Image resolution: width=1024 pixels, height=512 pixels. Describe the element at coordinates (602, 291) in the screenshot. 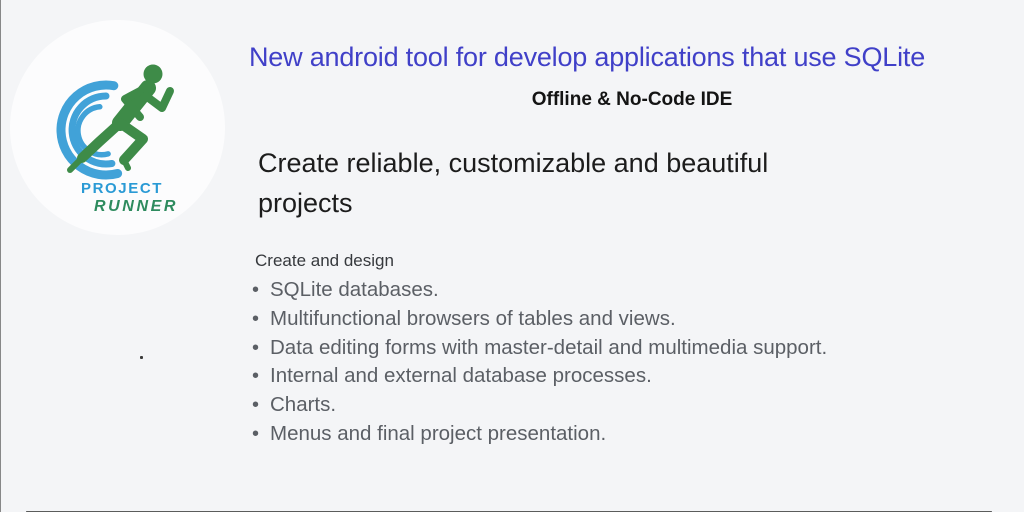

I see `list-item: • SQLite databases.` at that location.